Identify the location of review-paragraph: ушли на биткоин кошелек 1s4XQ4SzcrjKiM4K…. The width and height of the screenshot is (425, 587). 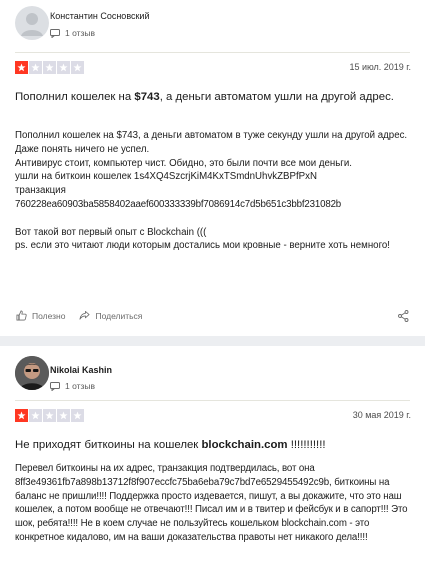
(166, 177).